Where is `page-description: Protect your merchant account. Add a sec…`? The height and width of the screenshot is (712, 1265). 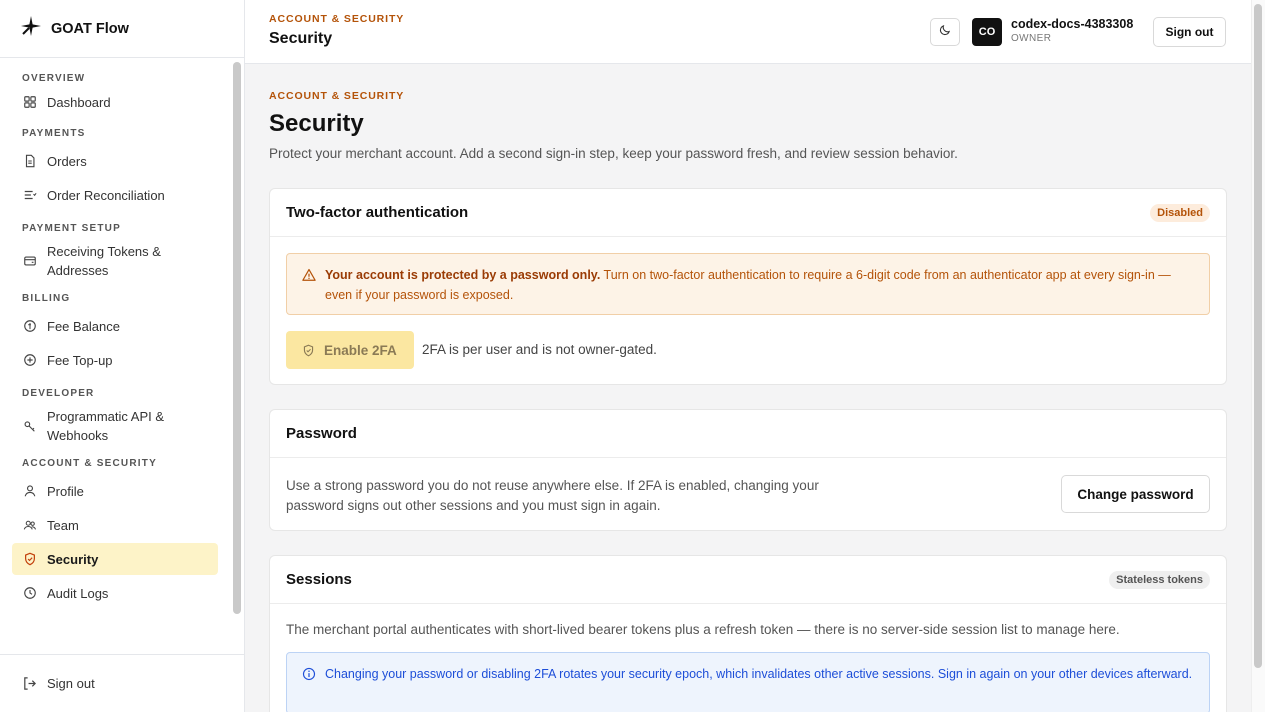
page-description: Protect your merchant account. Add a sec… is located at coordinates (613, 153).